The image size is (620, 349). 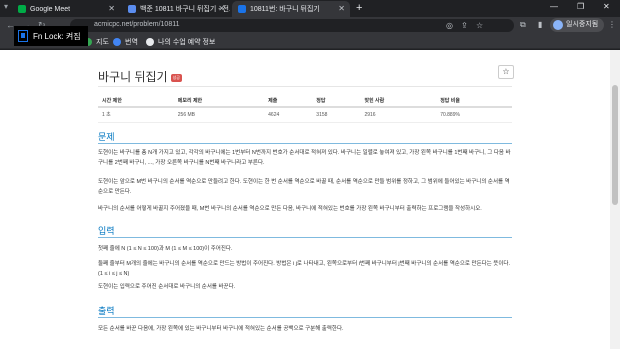 What do you see at coordinates (612, 24) in the screenshot?
I see `menu-icon: ⋮` at bounding box center [612, 24].